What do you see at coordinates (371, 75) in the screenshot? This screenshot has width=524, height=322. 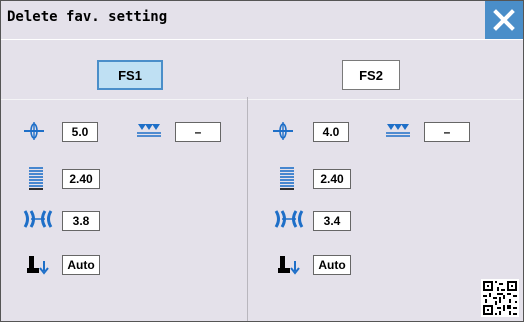 I see `fs2-button: FS2` at bounding box center [371, 75].